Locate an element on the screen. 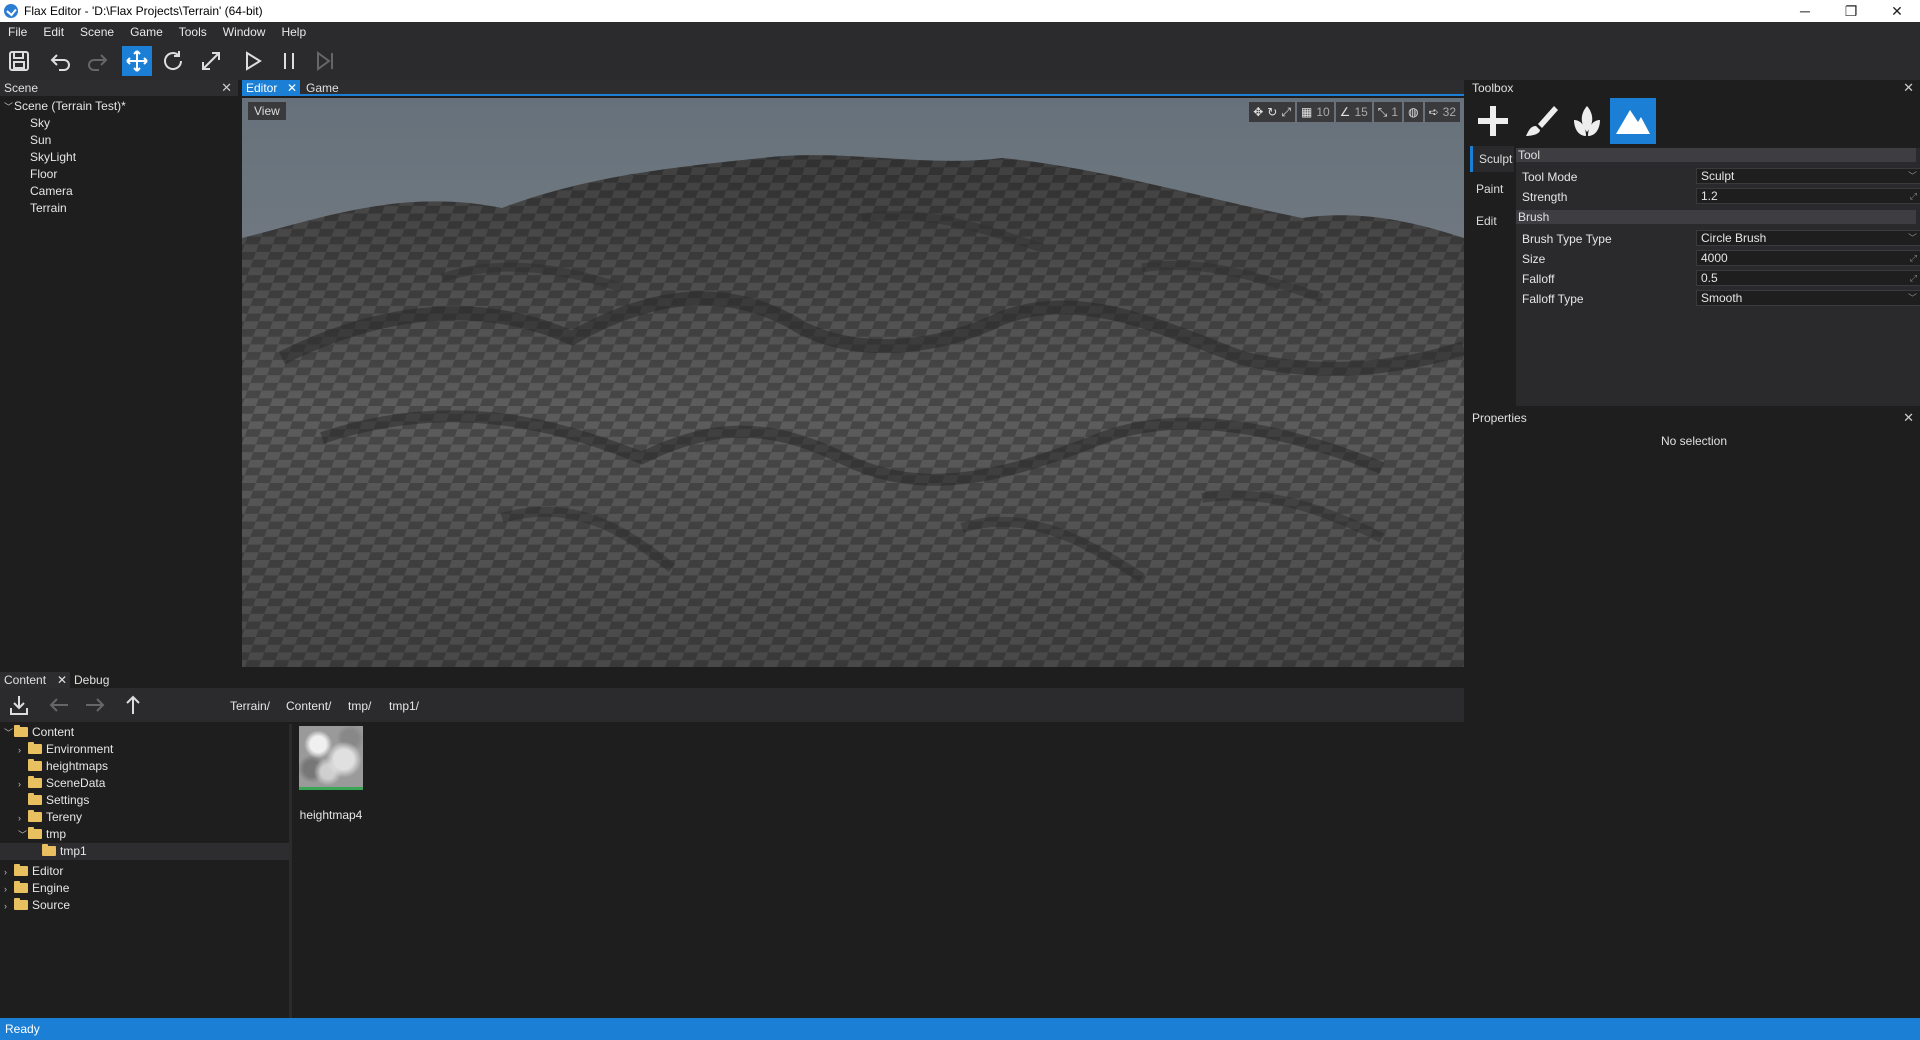 Image resolution: width=1920 pixels, height=1040 pixels. scene-item-terrain: Terrain is located at coordinates (119, 208).